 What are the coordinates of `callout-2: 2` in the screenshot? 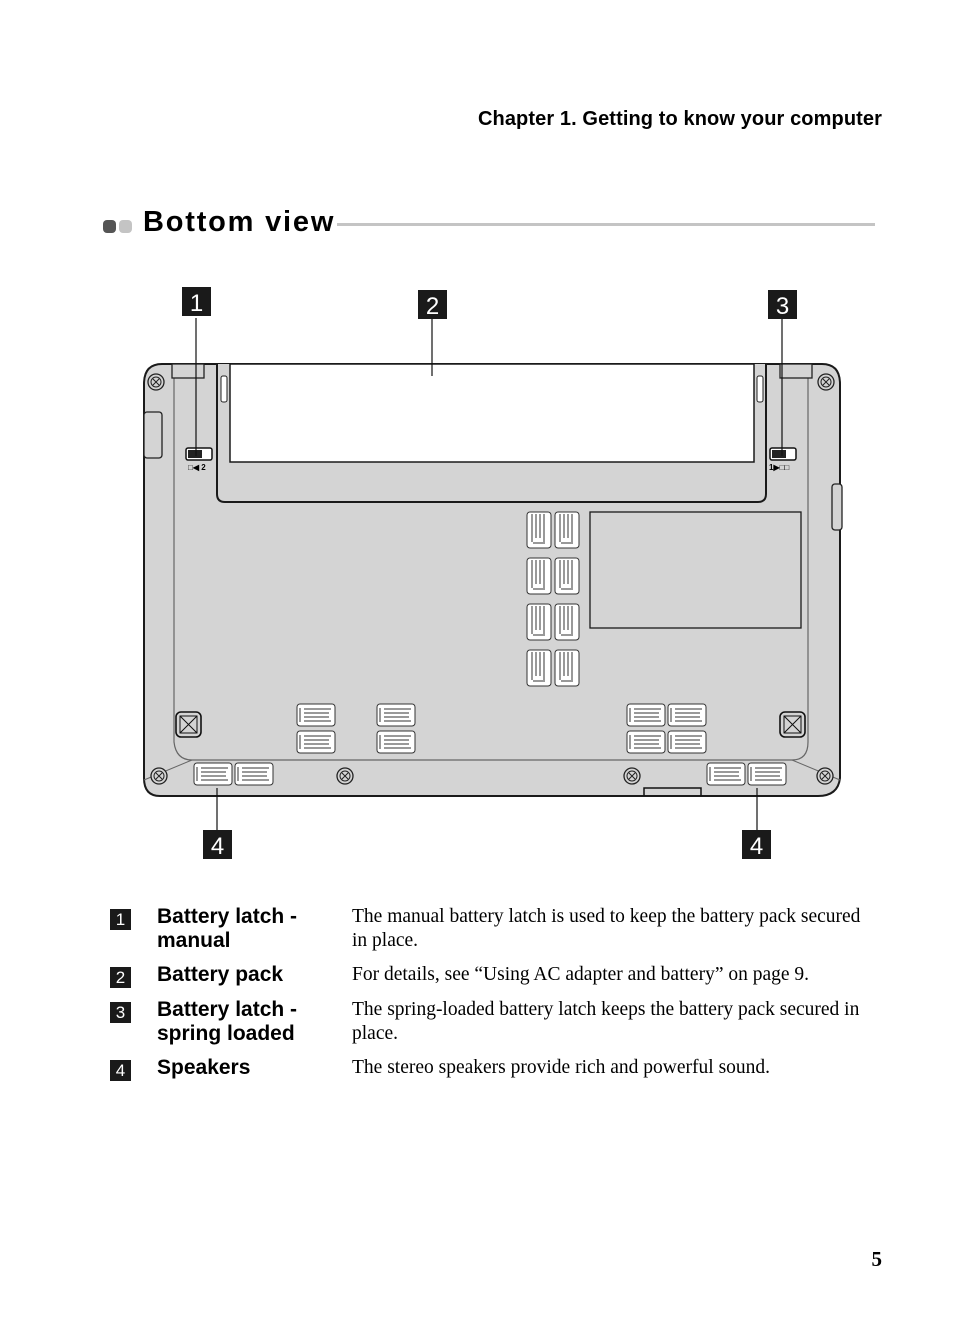 It's located at (432, 305).